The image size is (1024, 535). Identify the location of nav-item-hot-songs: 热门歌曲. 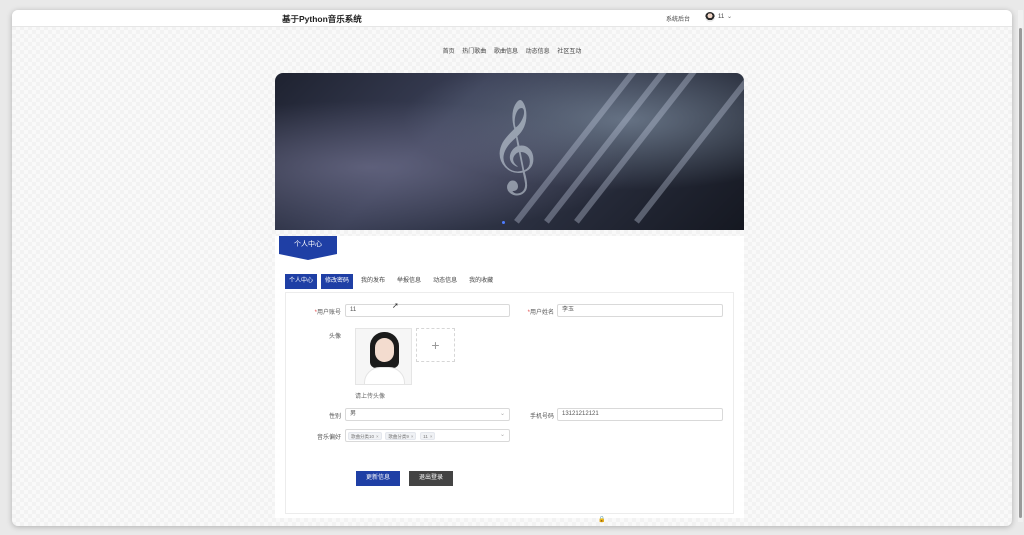
(474, 50).